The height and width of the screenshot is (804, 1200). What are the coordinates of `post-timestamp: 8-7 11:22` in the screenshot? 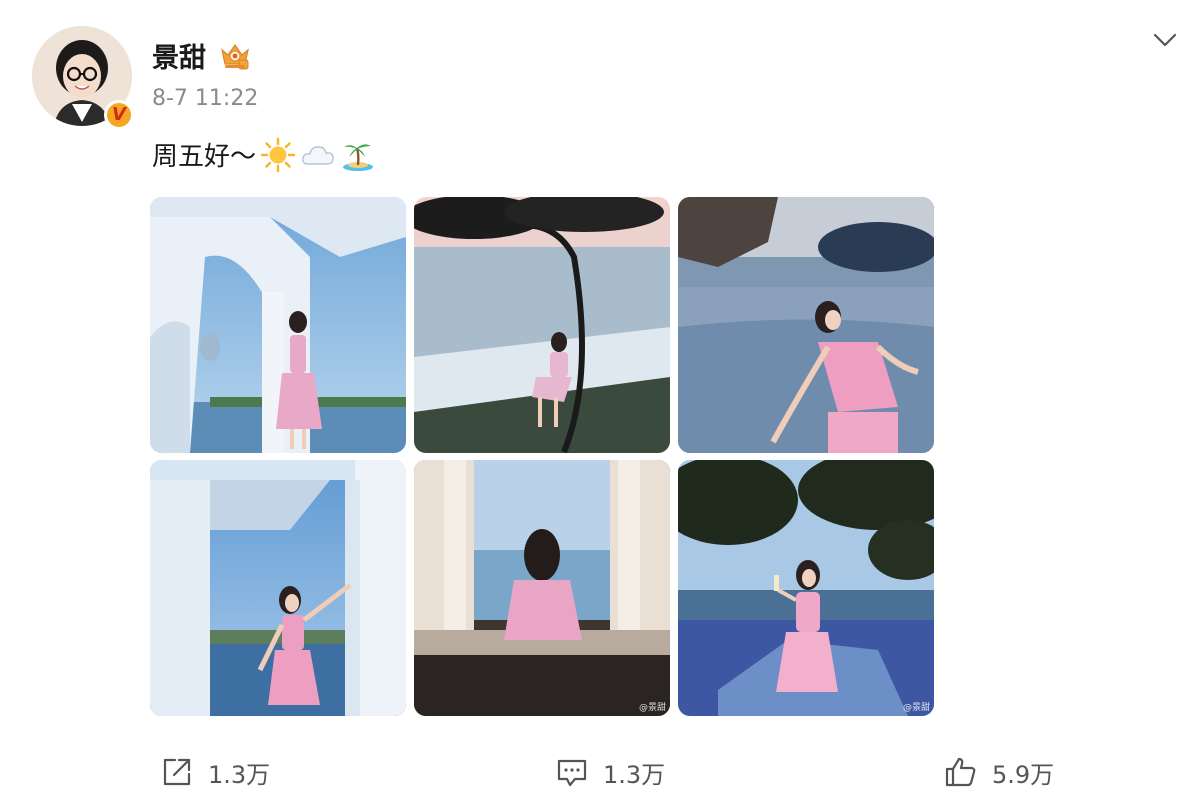 It's located at (205, 98).